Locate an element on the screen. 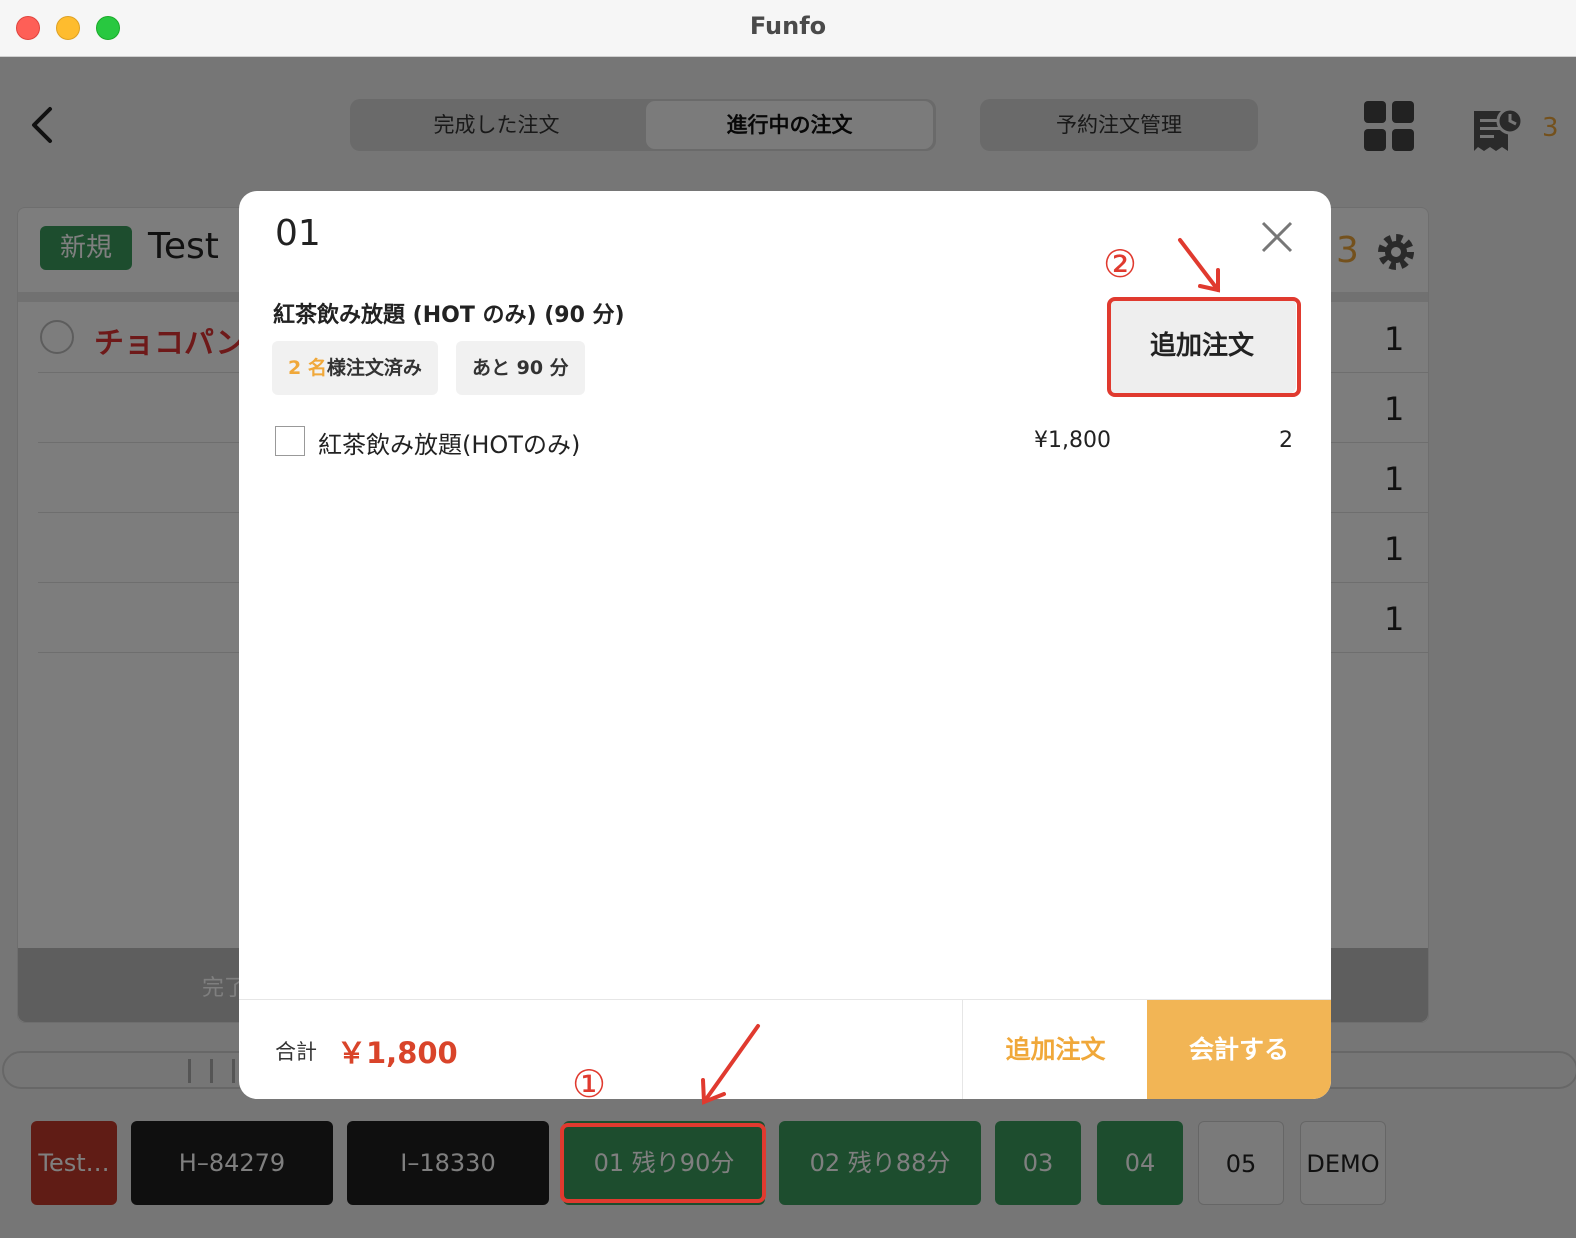  total-value: ￥1,800 is located at coordinates (397, 1053).